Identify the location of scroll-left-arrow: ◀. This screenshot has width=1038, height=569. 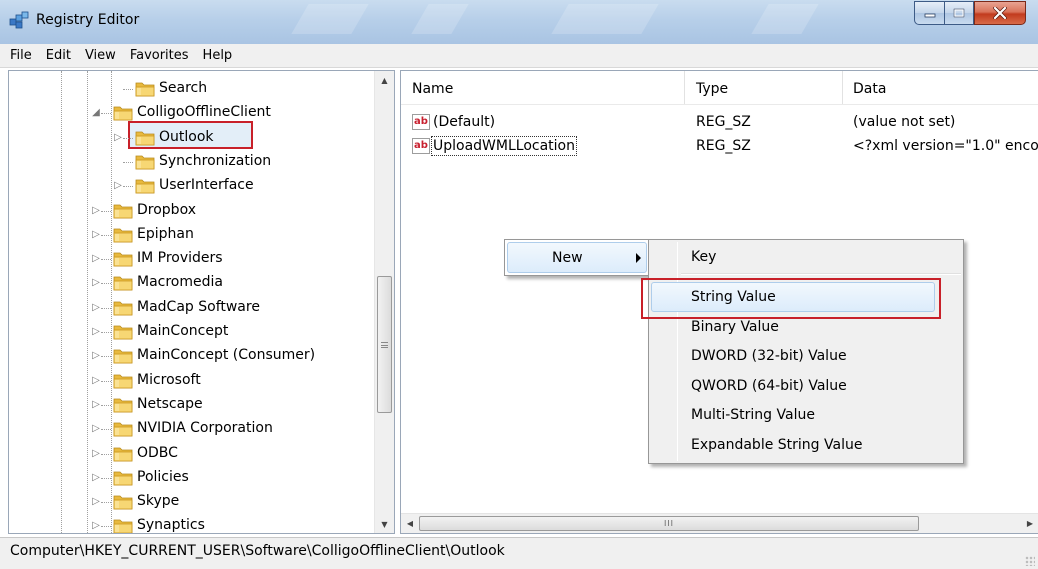
(410, 523).